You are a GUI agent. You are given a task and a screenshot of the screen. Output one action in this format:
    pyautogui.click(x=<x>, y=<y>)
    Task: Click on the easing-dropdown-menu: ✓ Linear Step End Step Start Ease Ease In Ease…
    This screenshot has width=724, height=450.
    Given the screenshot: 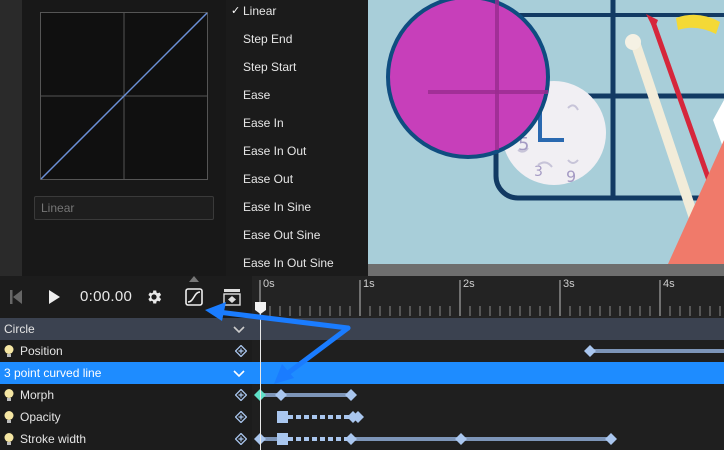 What is the action you would take?
    pyautogui.click(x=297, y=138)
    